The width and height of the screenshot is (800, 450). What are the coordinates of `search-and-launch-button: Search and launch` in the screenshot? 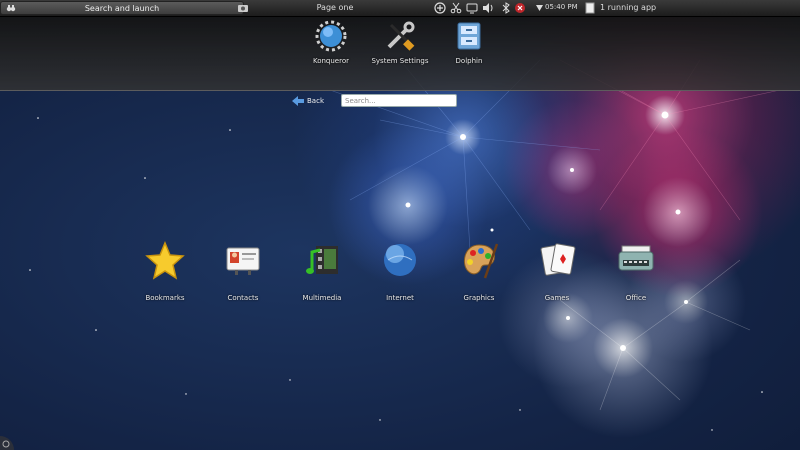 It's located at (122, 8).